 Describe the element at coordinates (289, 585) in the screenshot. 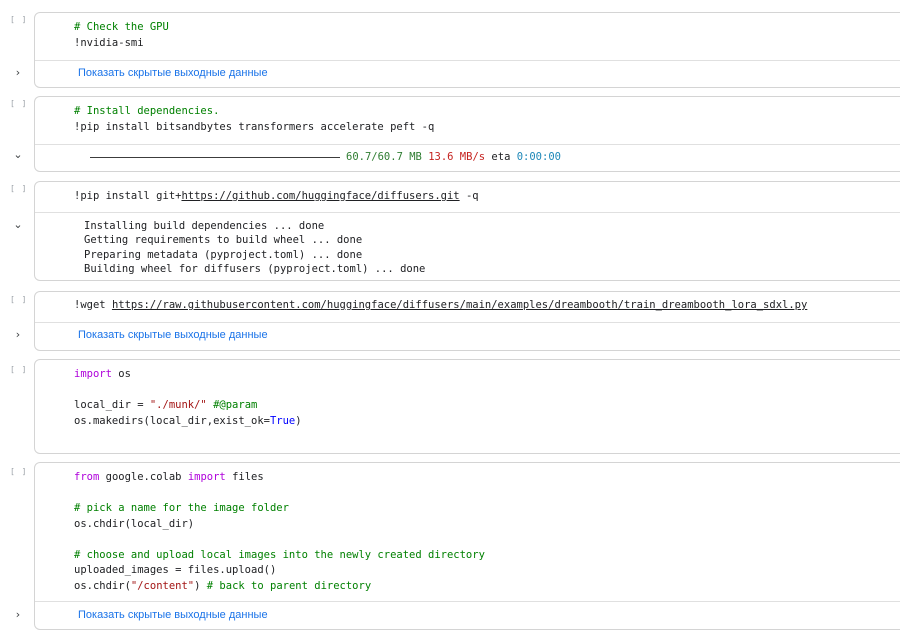

I see `code-token: # back to parent directory` at that location.